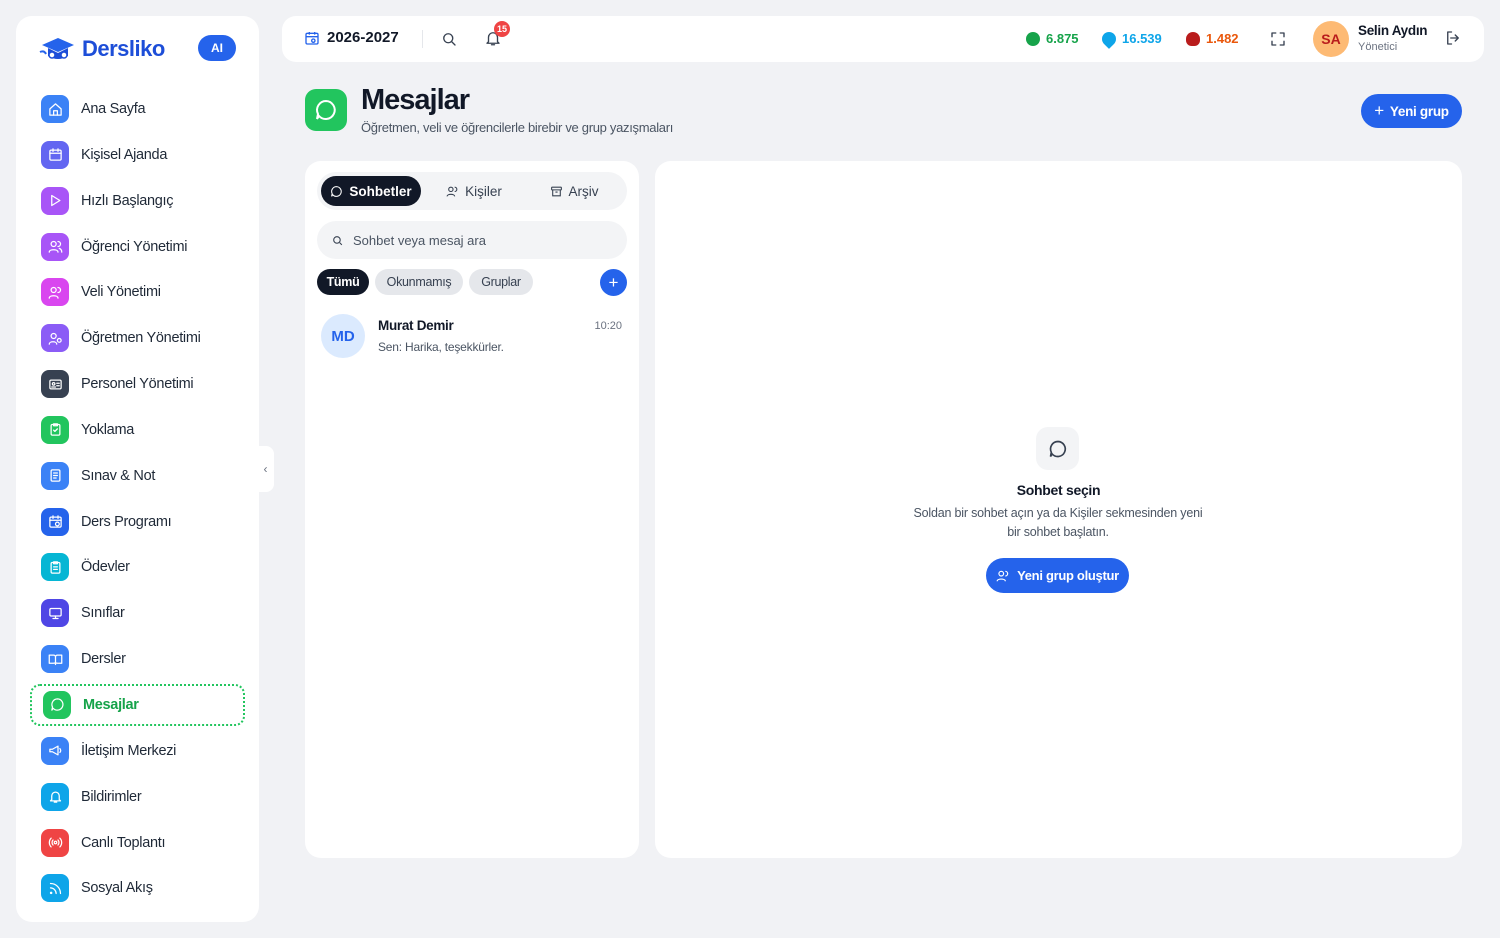 Image resolution: width=1500 pixels, height=938 pixels. What do you see at coordinates (55, 521) in the screenshot?
I see `schedule-icon` at bounding box center [55, 521].